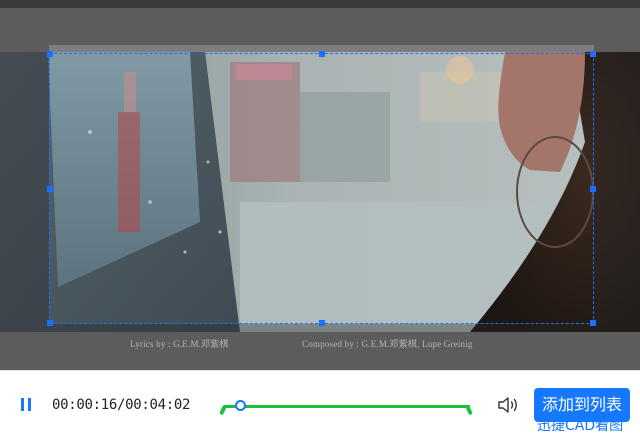  I want to click on crop-handle-left, so click(50, 188).